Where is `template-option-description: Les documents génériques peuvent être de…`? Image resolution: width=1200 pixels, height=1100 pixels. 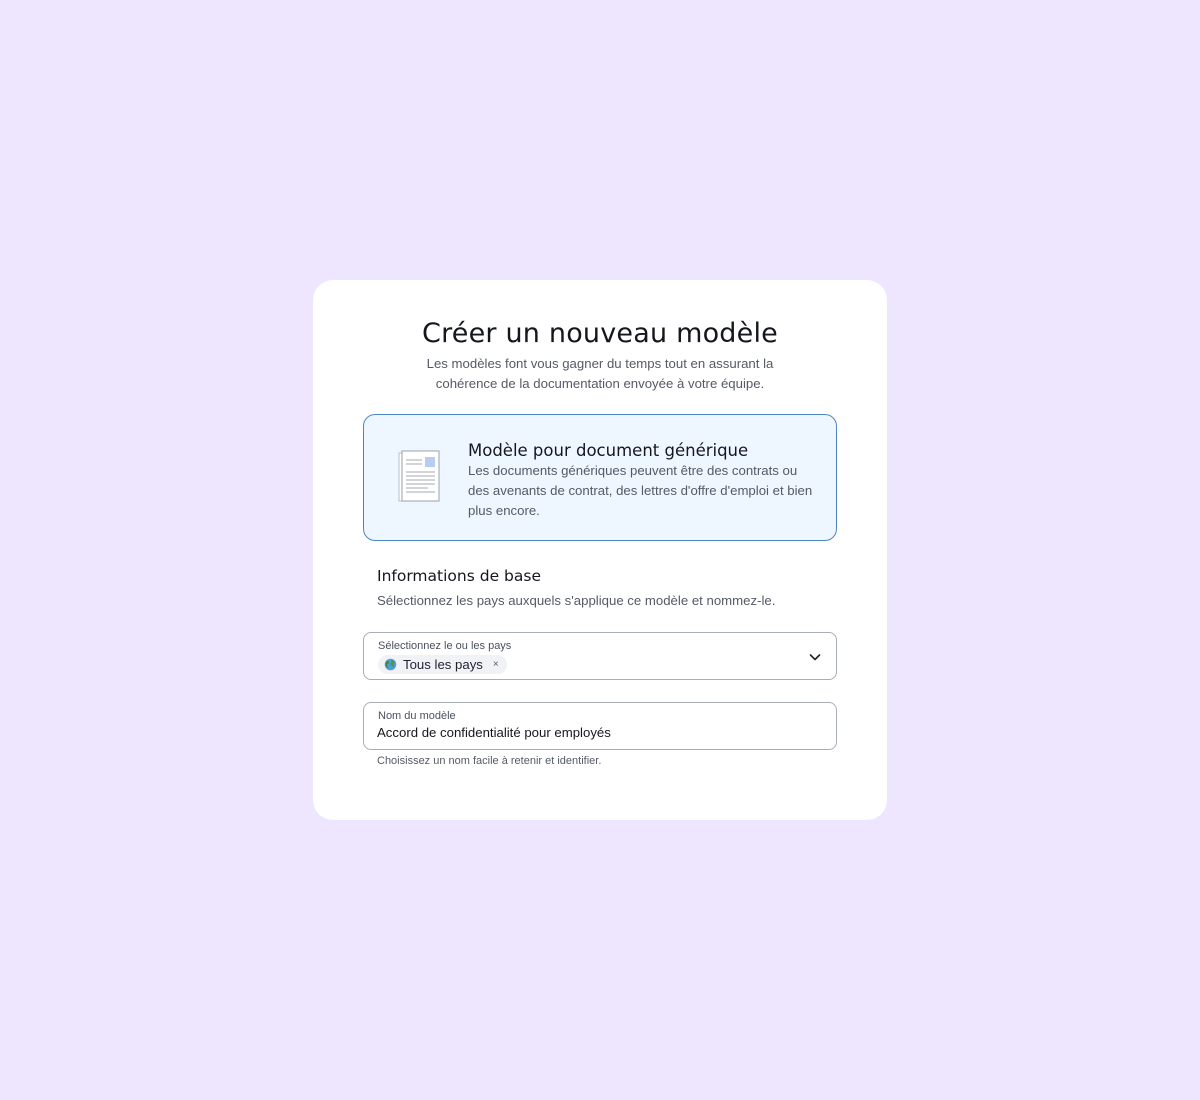
template-option-description: Les documents génériques peuvent être de… is located at coordinates (640, 490).